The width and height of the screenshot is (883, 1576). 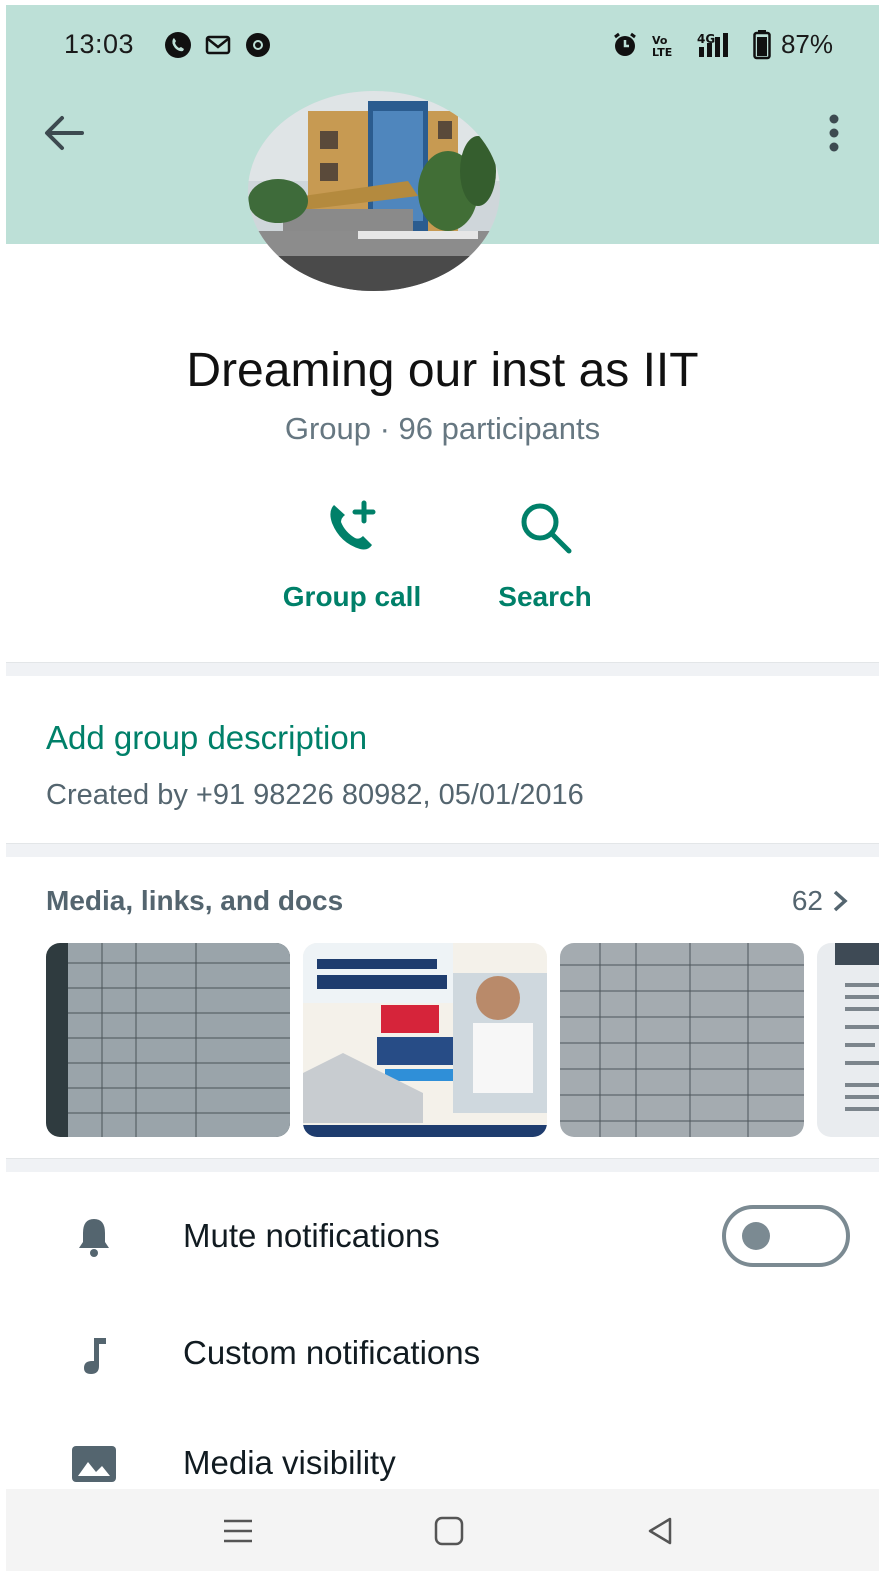 What do you see at coordinates (449, 1531) in the screenshot?
I see `home-button` at bounding box center [449, 1531].